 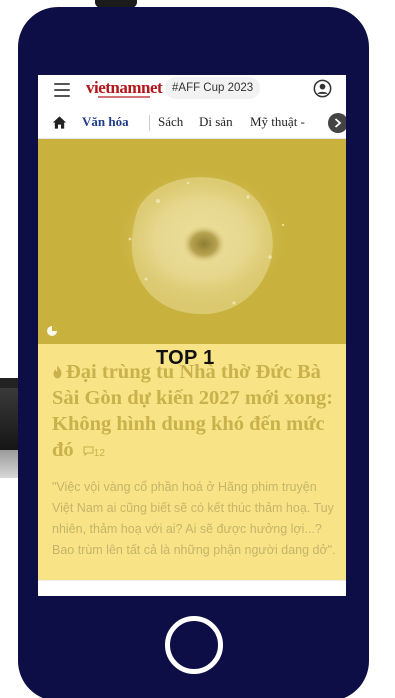 I want to click on category-item: Di sản, so click(x=216, y=122).